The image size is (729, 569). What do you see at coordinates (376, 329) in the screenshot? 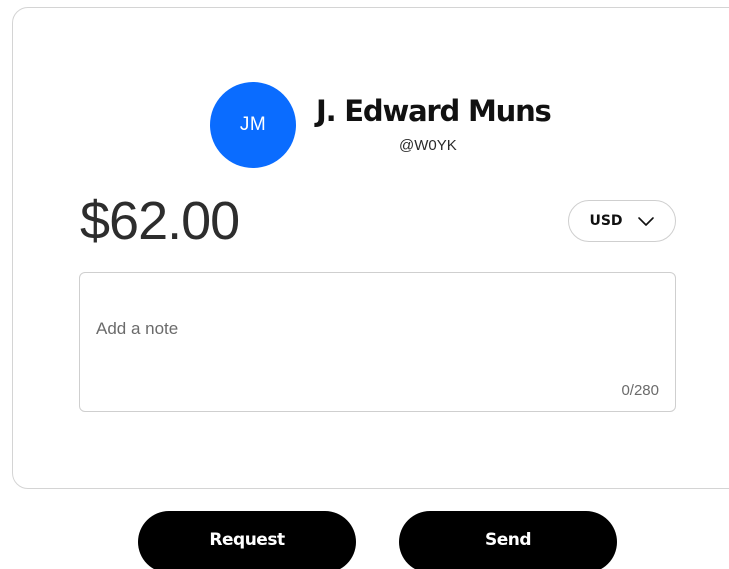
I see `note-input` at bounding box center [376, 329].